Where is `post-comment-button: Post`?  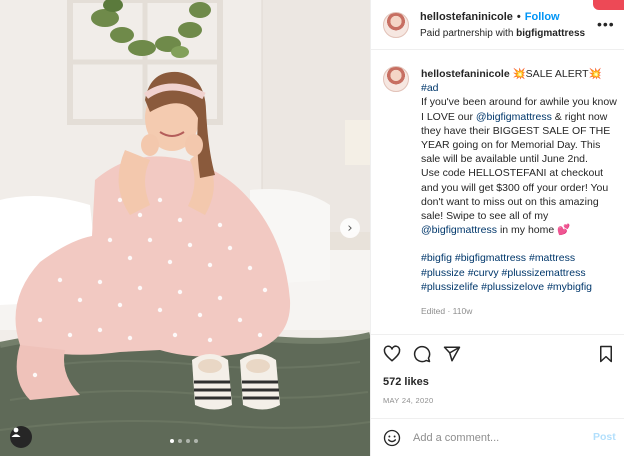
post-comment-button: Post is located at coordinates (604, 437).